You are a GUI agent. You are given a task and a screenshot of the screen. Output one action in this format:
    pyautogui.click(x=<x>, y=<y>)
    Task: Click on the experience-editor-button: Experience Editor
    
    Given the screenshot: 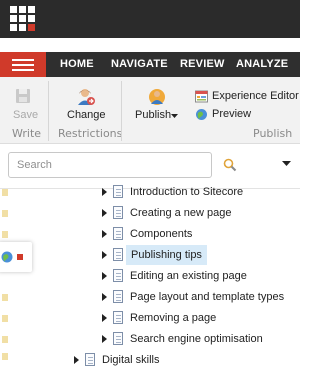 What is the action you would take?
    pyautogui.click(x=247, y=97)
    